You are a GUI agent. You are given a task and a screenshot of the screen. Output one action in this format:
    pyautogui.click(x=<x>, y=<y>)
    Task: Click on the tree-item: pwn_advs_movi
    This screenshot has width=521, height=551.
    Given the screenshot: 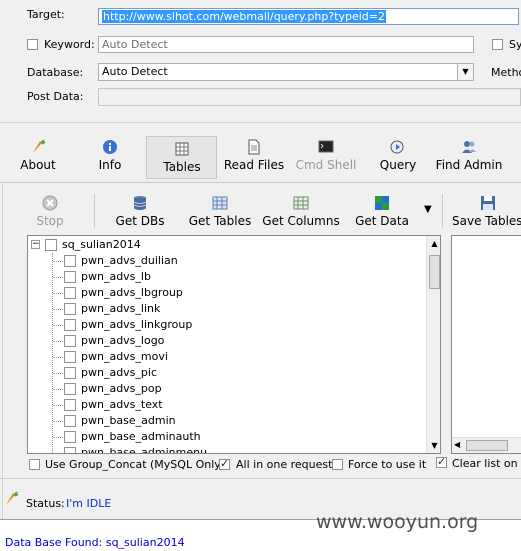 What is the action you would take?
    pyautogui.click(x=178, y=357)
    